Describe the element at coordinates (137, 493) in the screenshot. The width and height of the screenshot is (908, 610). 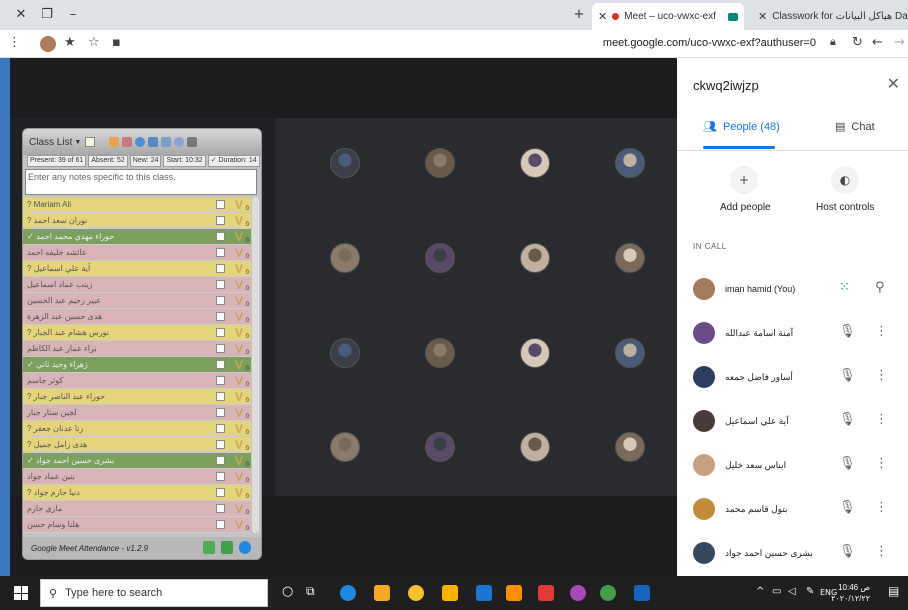
I see `student-row: ? دنيا حازم جواد V 0` at that location.